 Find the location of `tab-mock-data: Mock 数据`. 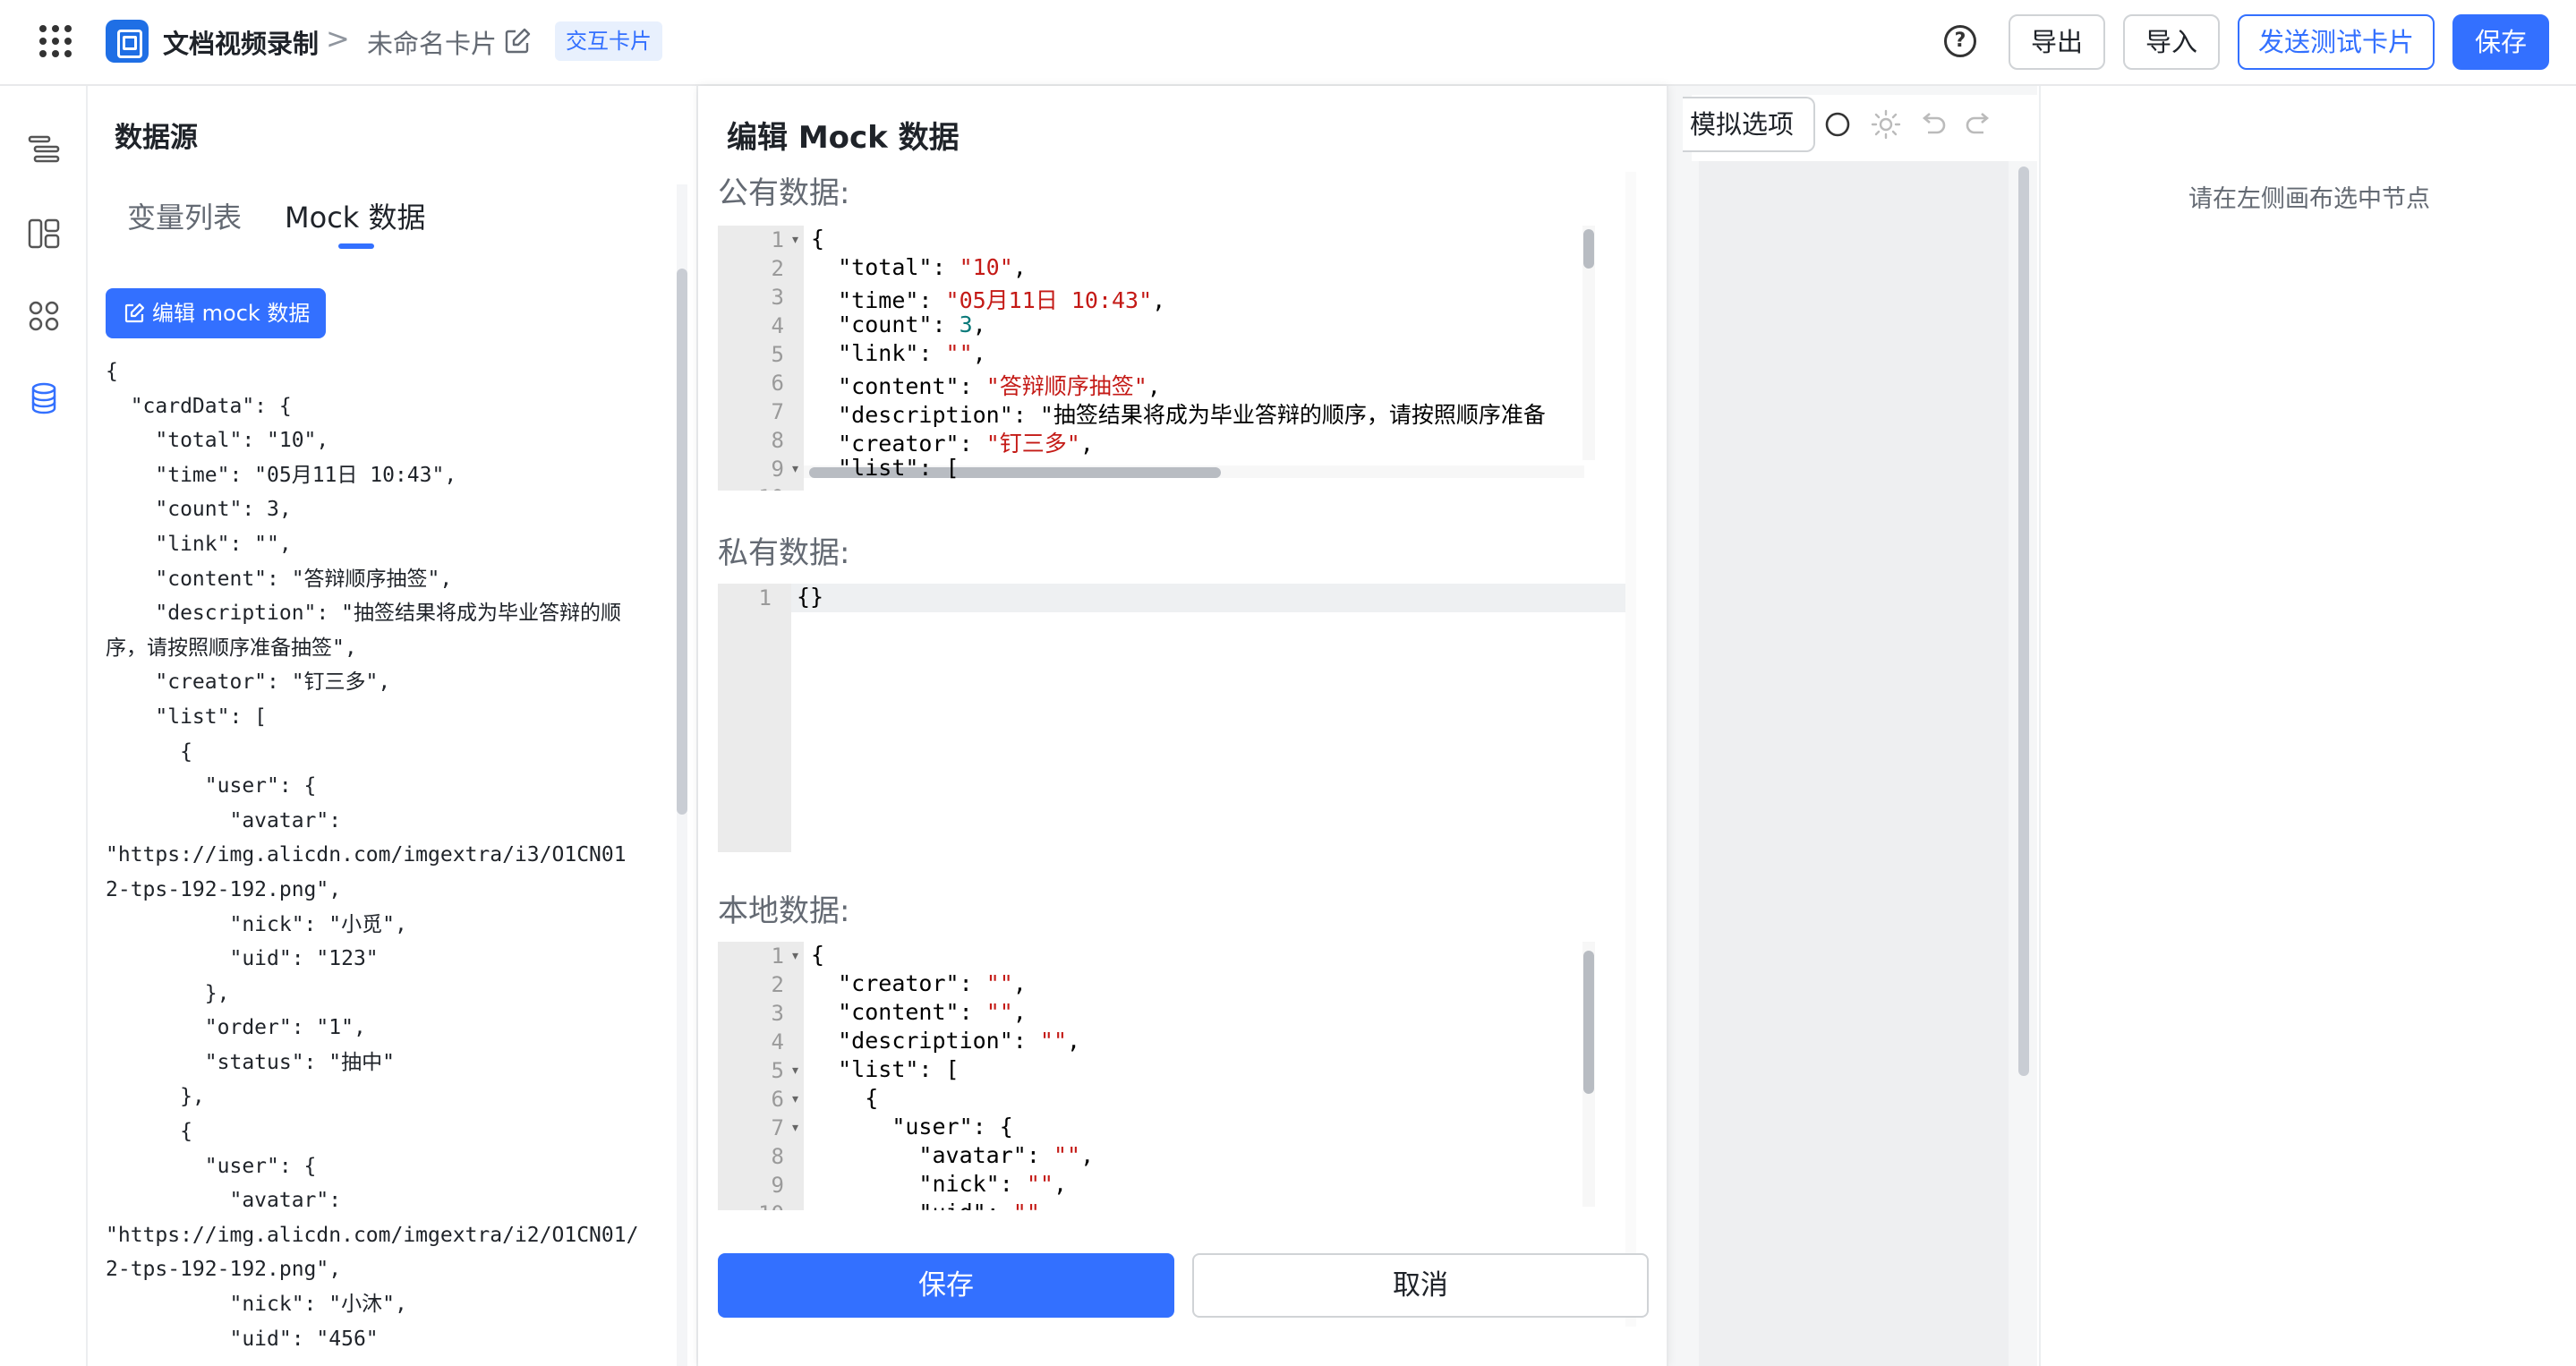

tab-mock-data: Mock 数据 is located at coordinates (355, 215).